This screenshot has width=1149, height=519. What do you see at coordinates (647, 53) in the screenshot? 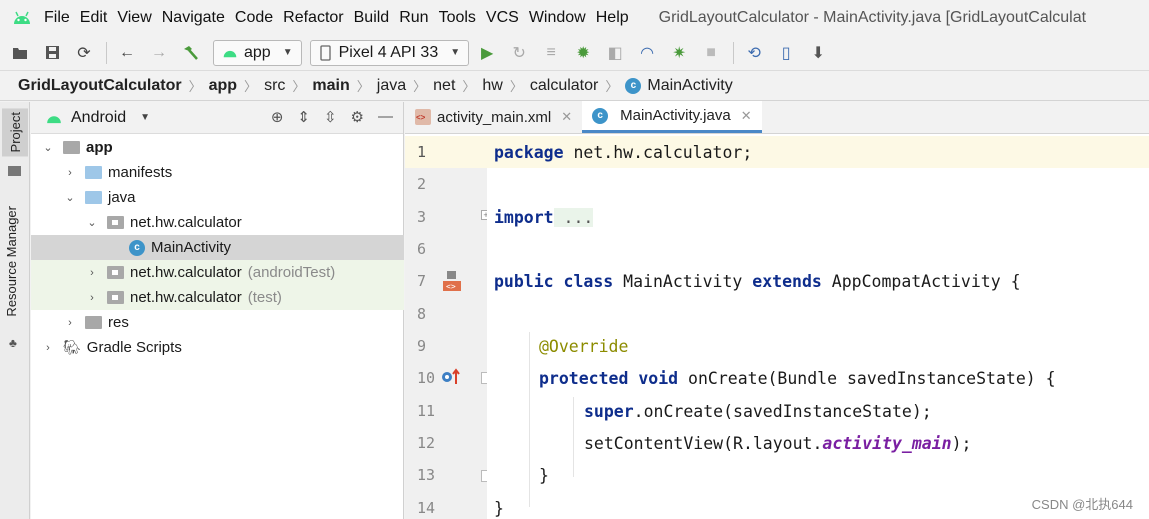
I see `attach-debugger-icon: ◠` at bounding box center [647, 53].